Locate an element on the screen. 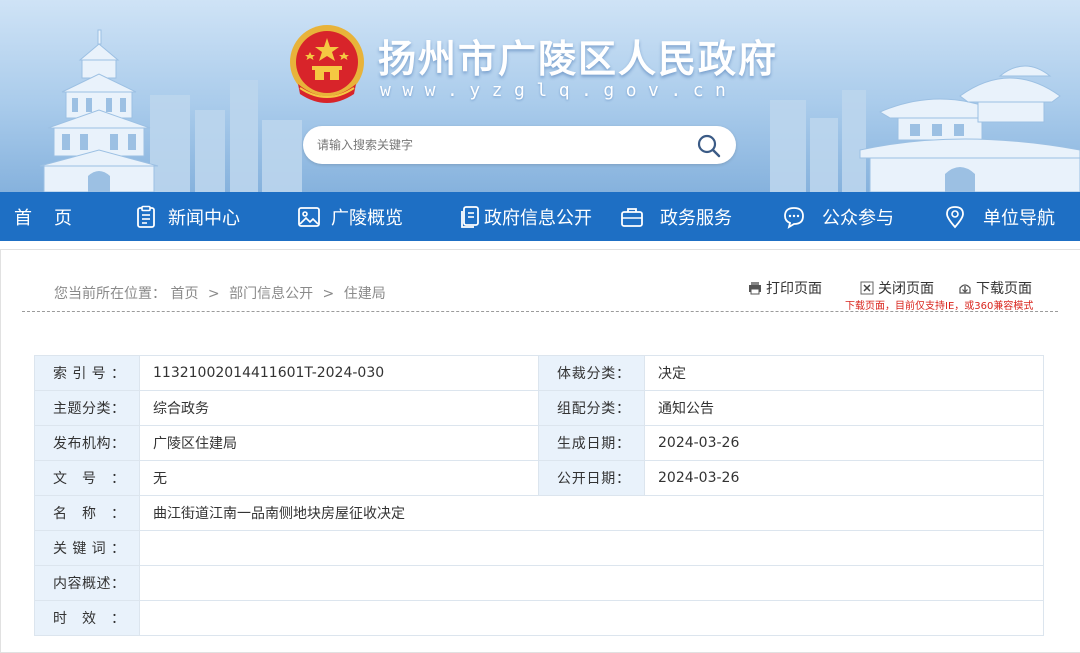  publisher-label-cell: 发布机构： is located at coordinates (87, 443).